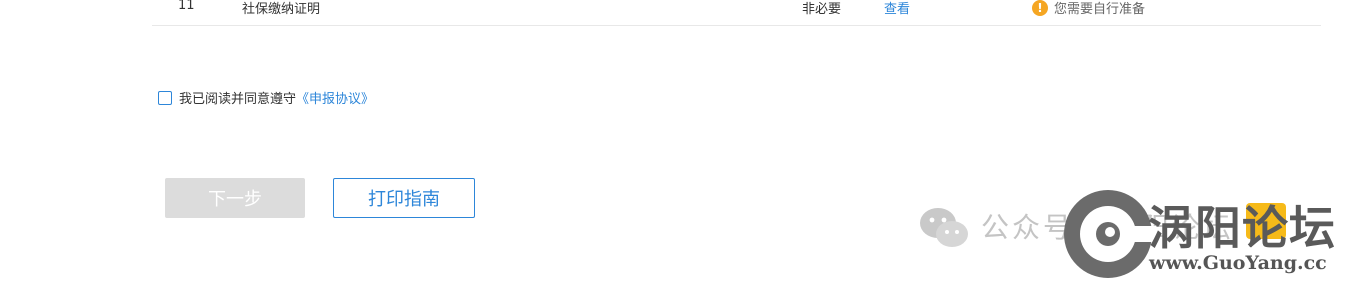 The height and width of the screenshot is (283, 1361). Describe the element at coordinates (1110, 234) in the screenshot. I see `brand-logo-icon` at that location.